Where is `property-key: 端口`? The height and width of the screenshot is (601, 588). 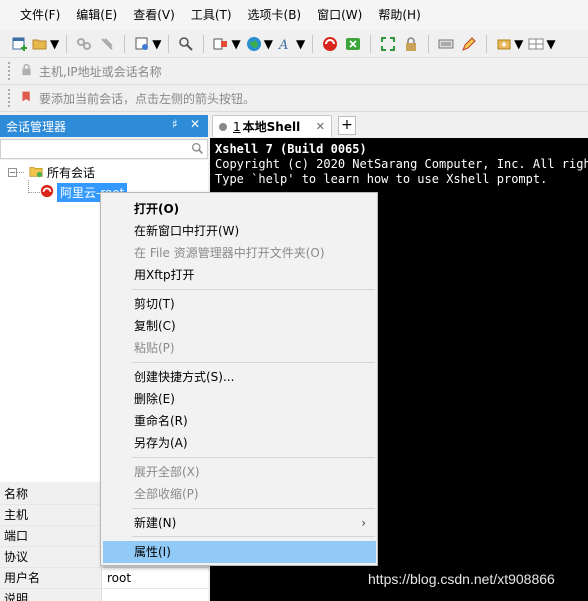
property-key: 端口 is located at coordinates (51, 536).